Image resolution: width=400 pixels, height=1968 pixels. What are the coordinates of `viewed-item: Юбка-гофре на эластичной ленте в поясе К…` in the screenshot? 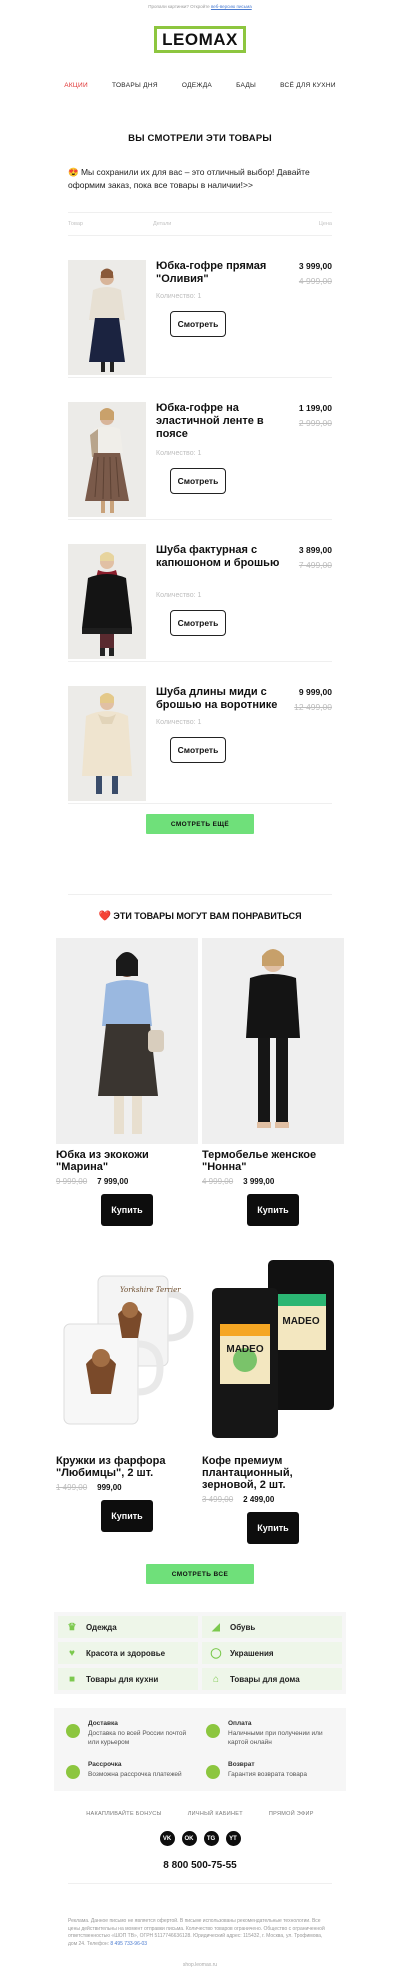 It's located at (200, 449).